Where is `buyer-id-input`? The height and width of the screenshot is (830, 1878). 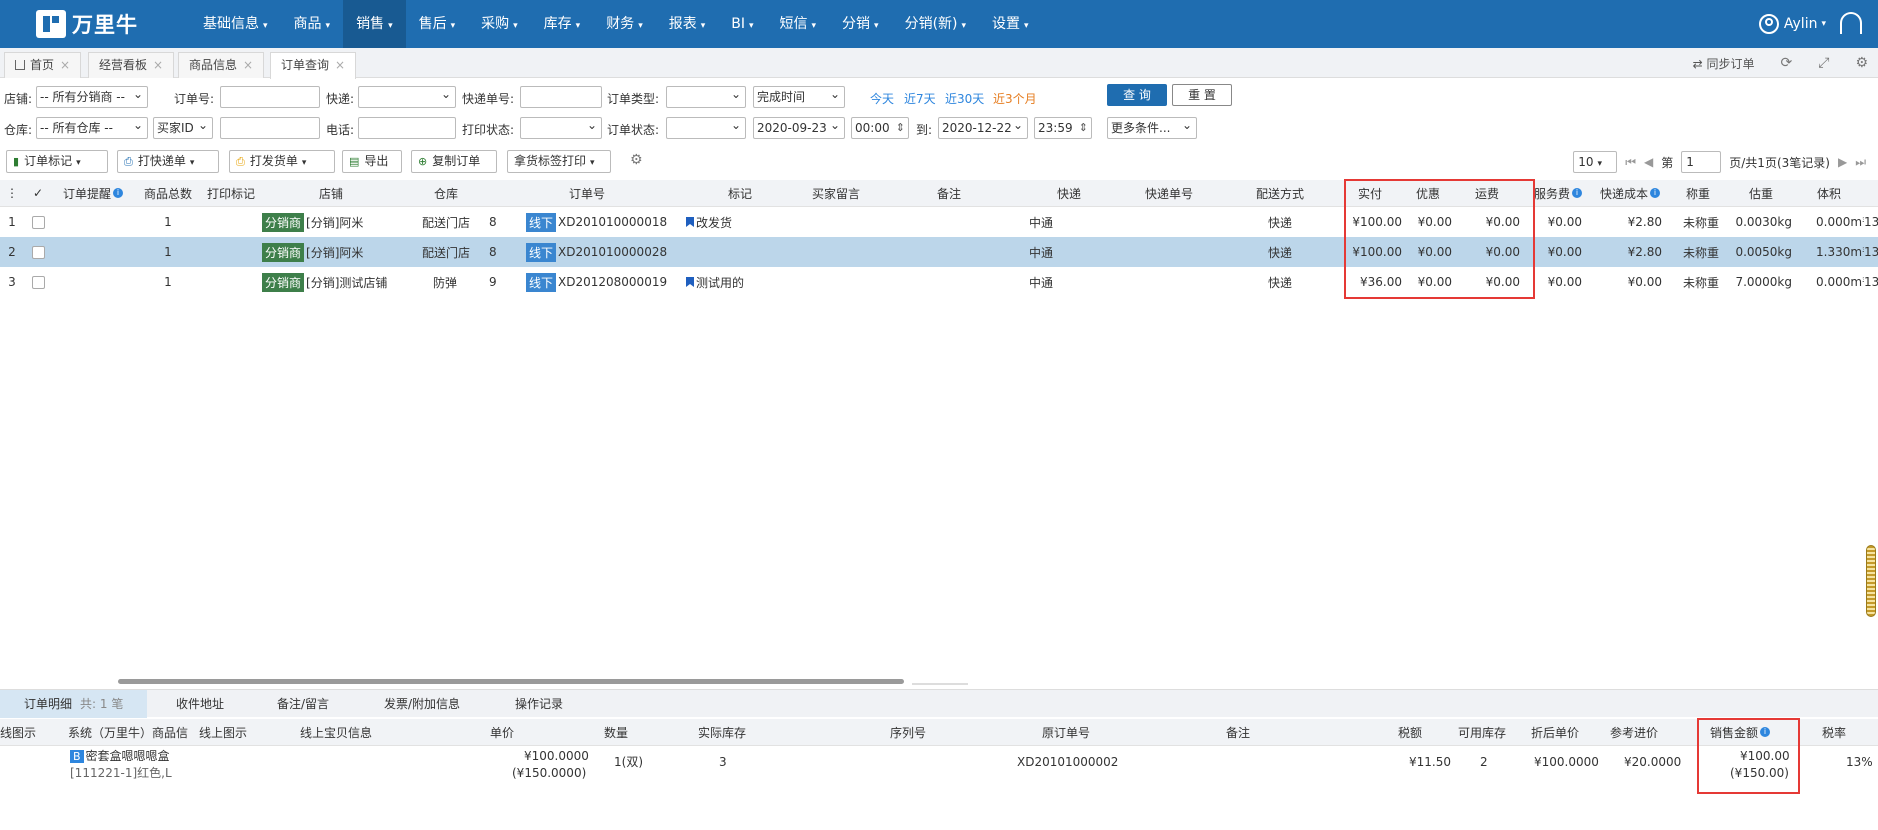
buyer-id-input is located at coordinates (270, 128).